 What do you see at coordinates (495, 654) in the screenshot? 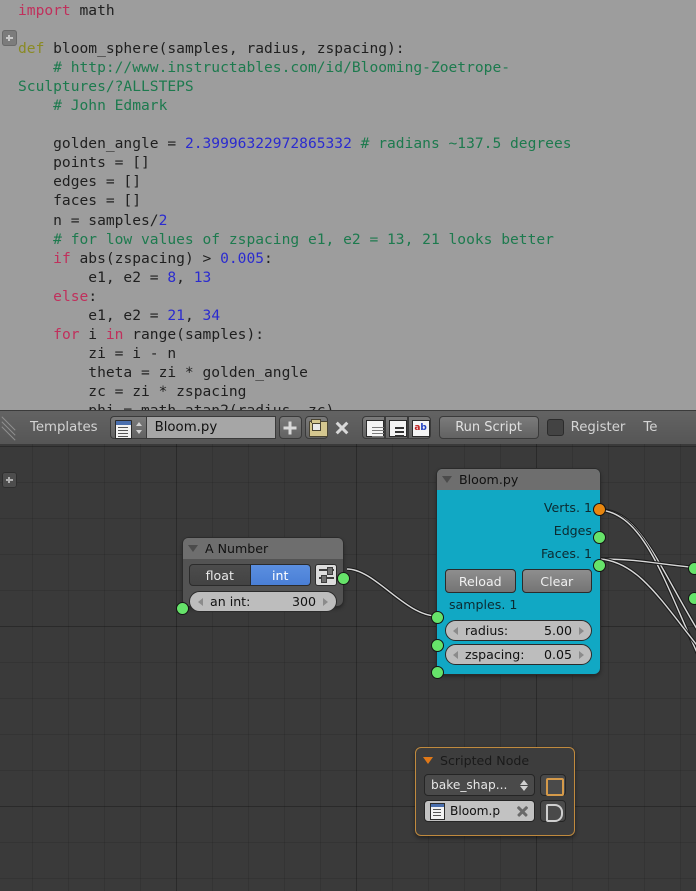
I see `zspacing-label: zspacing:` at bounding box center [495, 654].